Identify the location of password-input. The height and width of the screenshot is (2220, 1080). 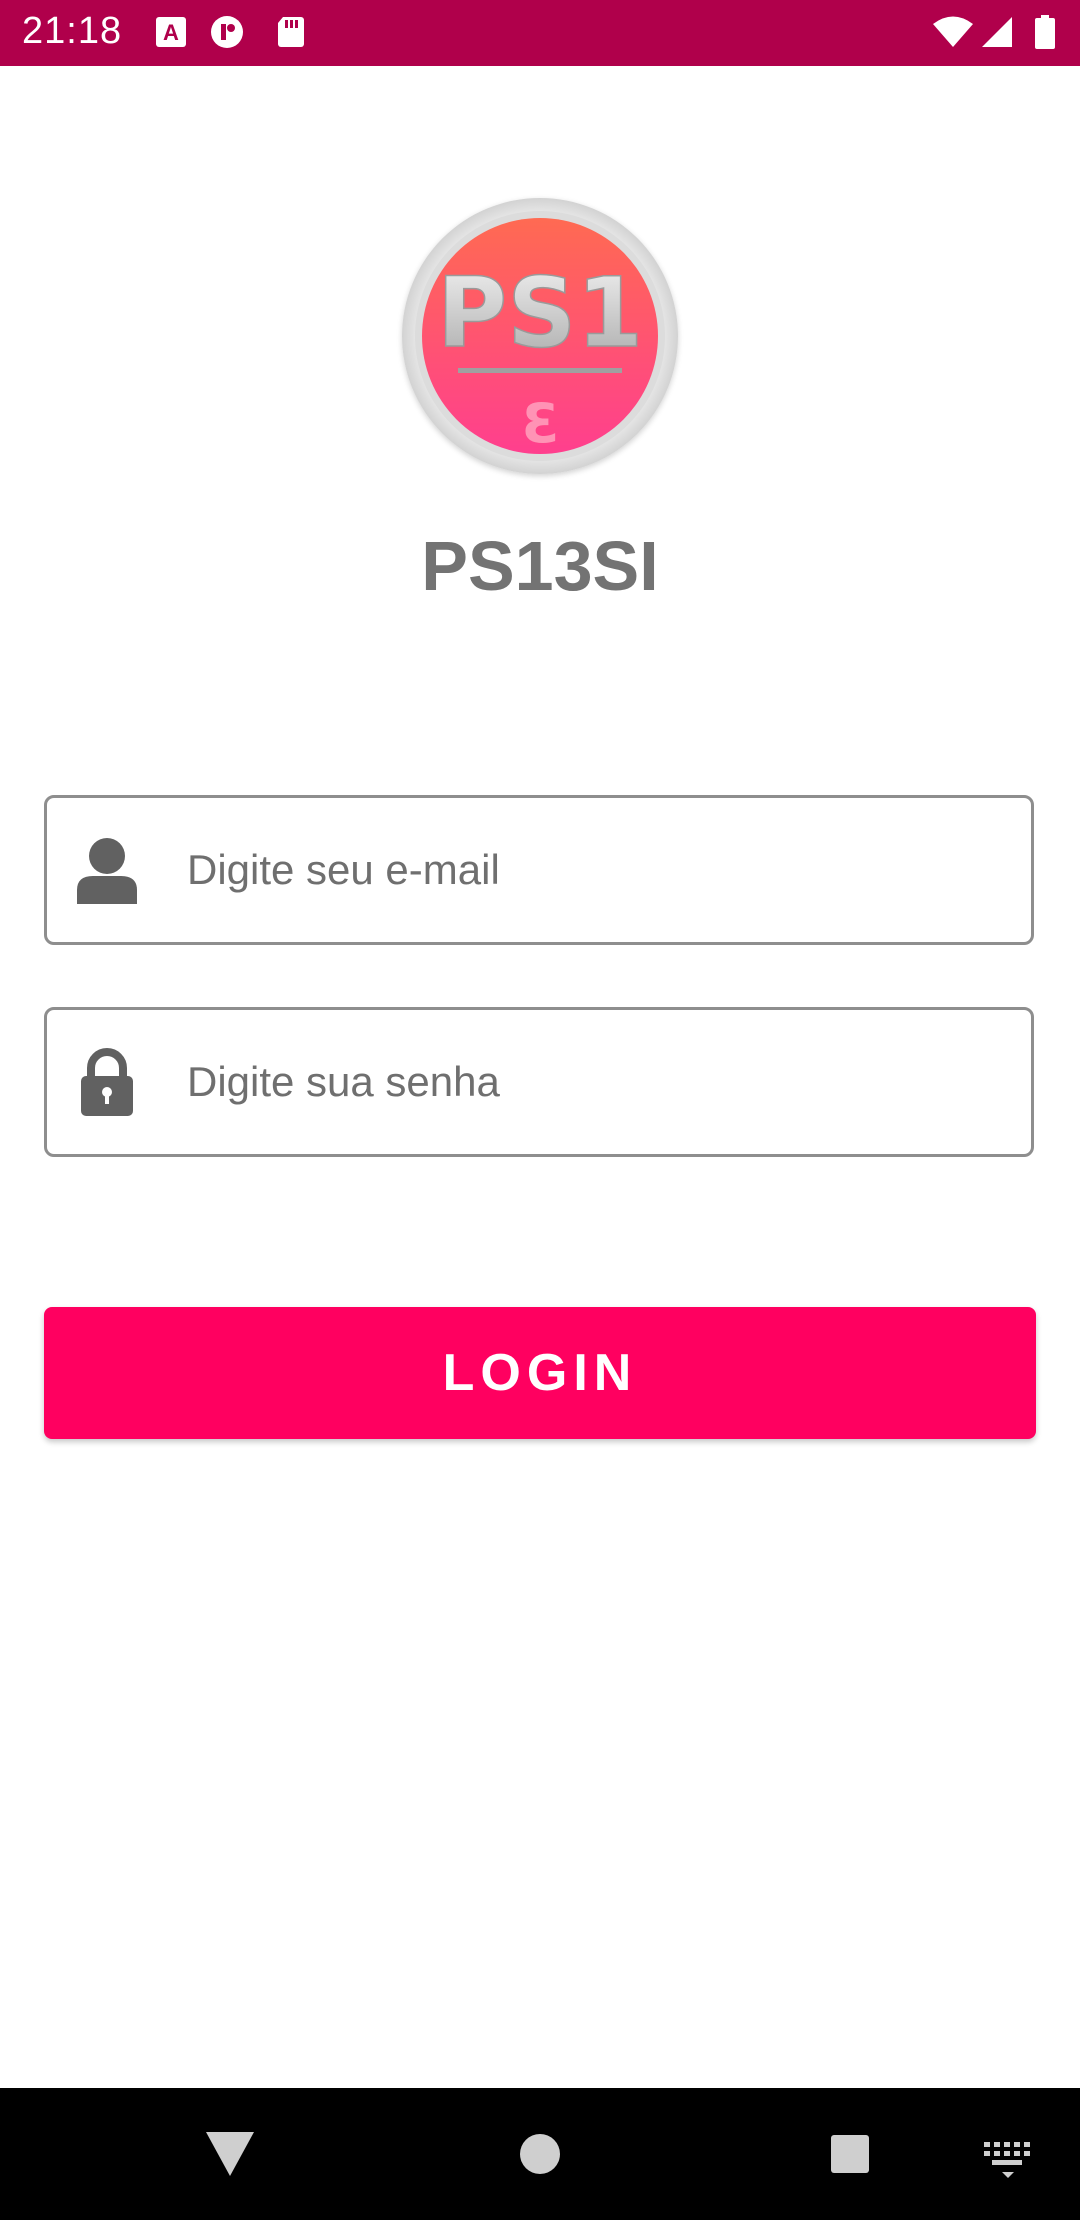
(597, 1082).